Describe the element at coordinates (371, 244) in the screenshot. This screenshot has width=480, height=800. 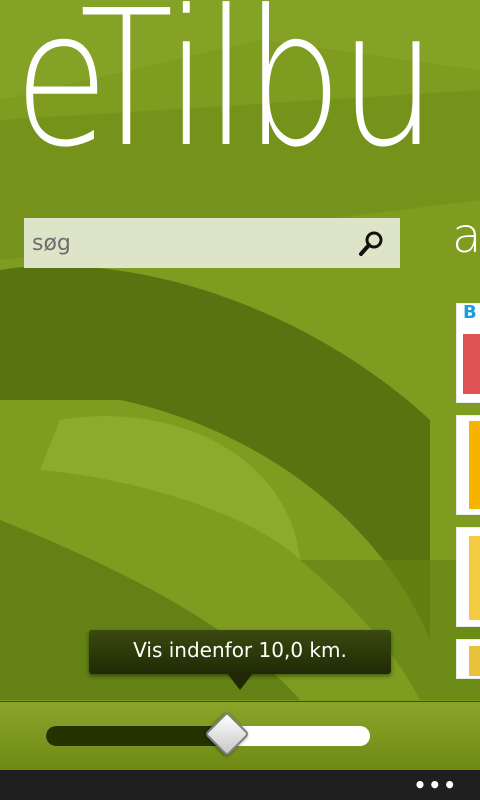
I see `search-icon` at that location.